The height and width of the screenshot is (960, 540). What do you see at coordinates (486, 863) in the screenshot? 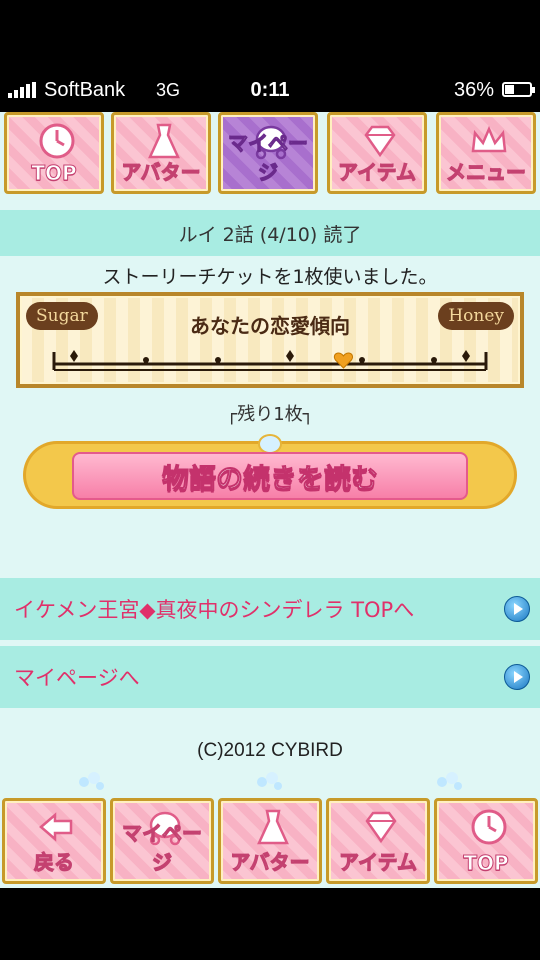
I see `bottom-nav-label: TOP` at bounding box center [486, 863].